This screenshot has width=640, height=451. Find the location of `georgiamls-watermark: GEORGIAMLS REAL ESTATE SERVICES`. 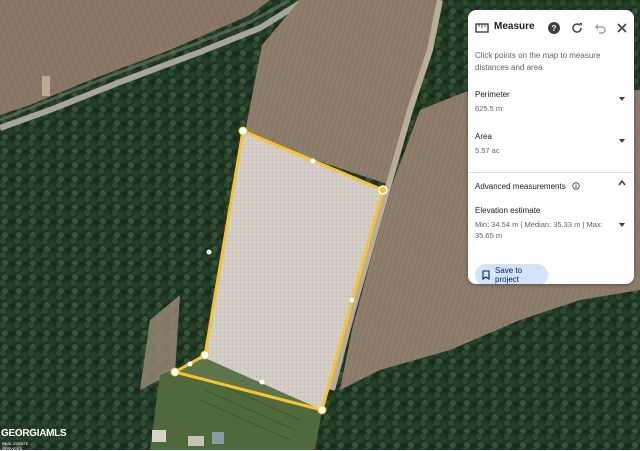

georgiamls-watermark: GEORGIAMLS REAL ESTATE SERVICES is located at coordinates (33, 439).